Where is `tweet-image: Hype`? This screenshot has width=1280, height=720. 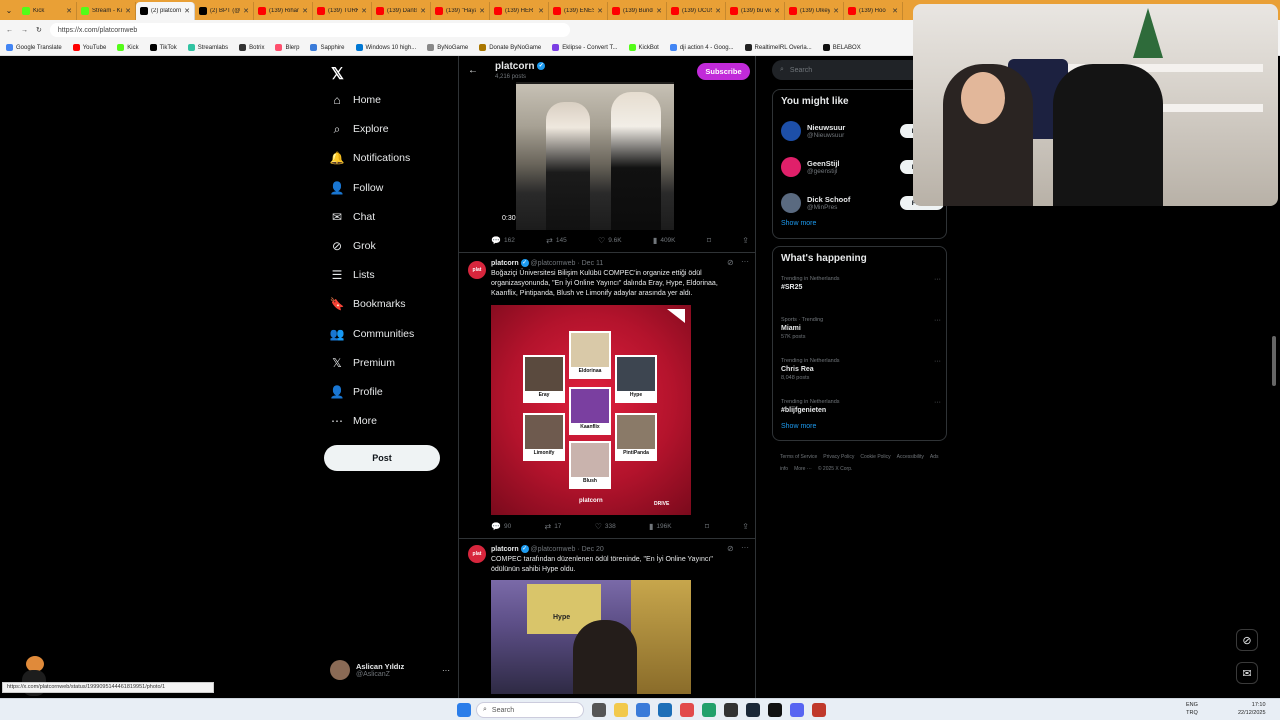
tweet-image: Hype is located at coordinates (591, 637).